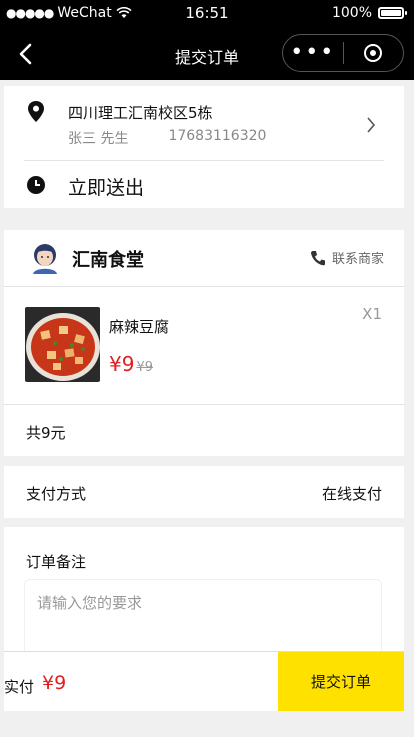  I want to click on order-total: 共9元, so click(46, 433).